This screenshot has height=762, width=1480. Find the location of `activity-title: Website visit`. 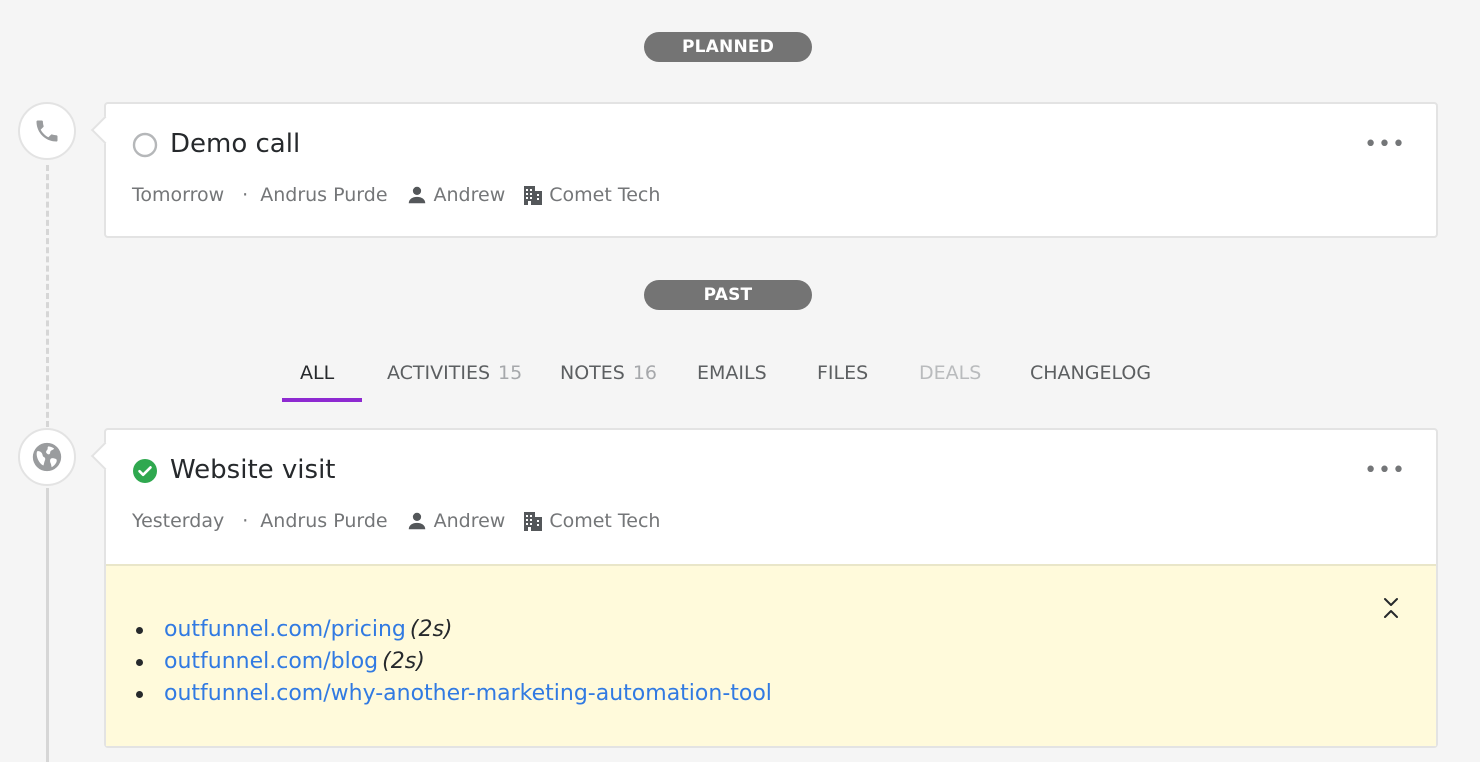

activity-title: Website visit is located at coordinates (252, 470).